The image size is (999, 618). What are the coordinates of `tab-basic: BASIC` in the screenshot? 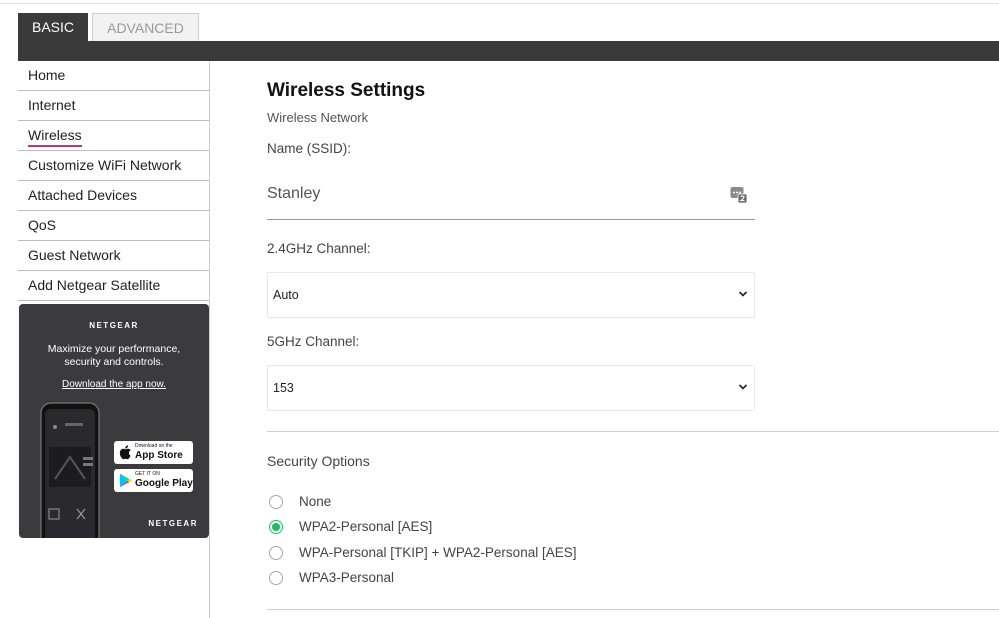 It's located at (53, 27).